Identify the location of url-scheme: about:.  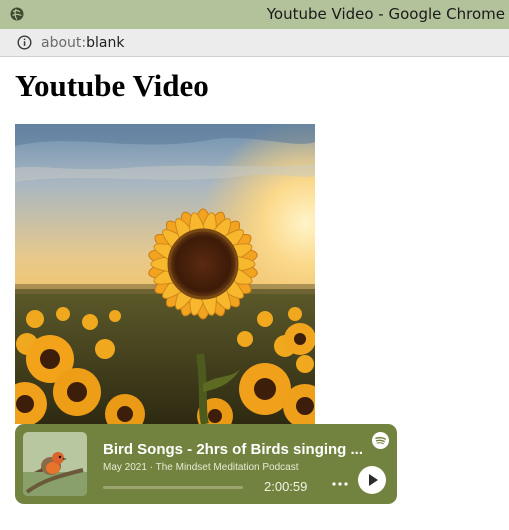
(64, 43).